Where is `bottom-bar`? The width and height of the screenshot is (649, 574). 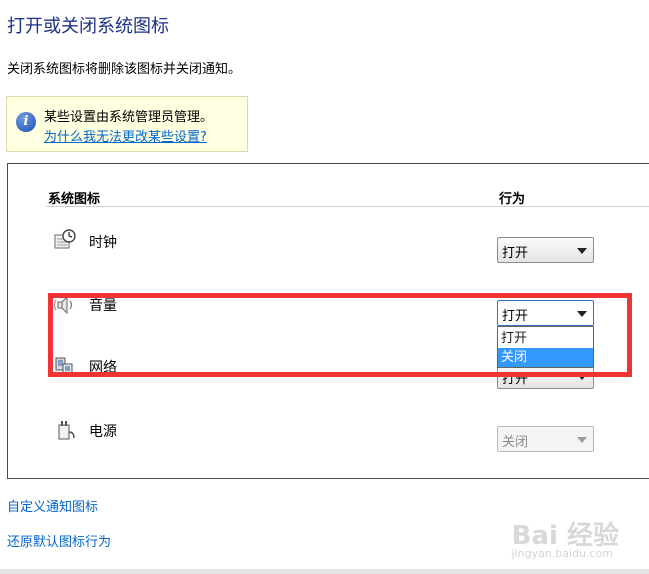
bottom-bar is located at coordinates (324, 571).